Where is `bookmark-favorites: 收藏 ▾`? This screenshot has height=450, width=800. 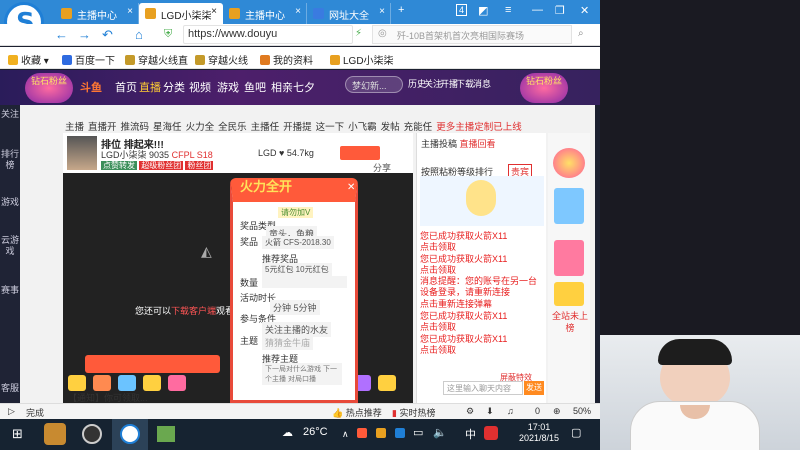
bookmark-favorites: 收藏 ▾ is located at coordinates (28, 59).